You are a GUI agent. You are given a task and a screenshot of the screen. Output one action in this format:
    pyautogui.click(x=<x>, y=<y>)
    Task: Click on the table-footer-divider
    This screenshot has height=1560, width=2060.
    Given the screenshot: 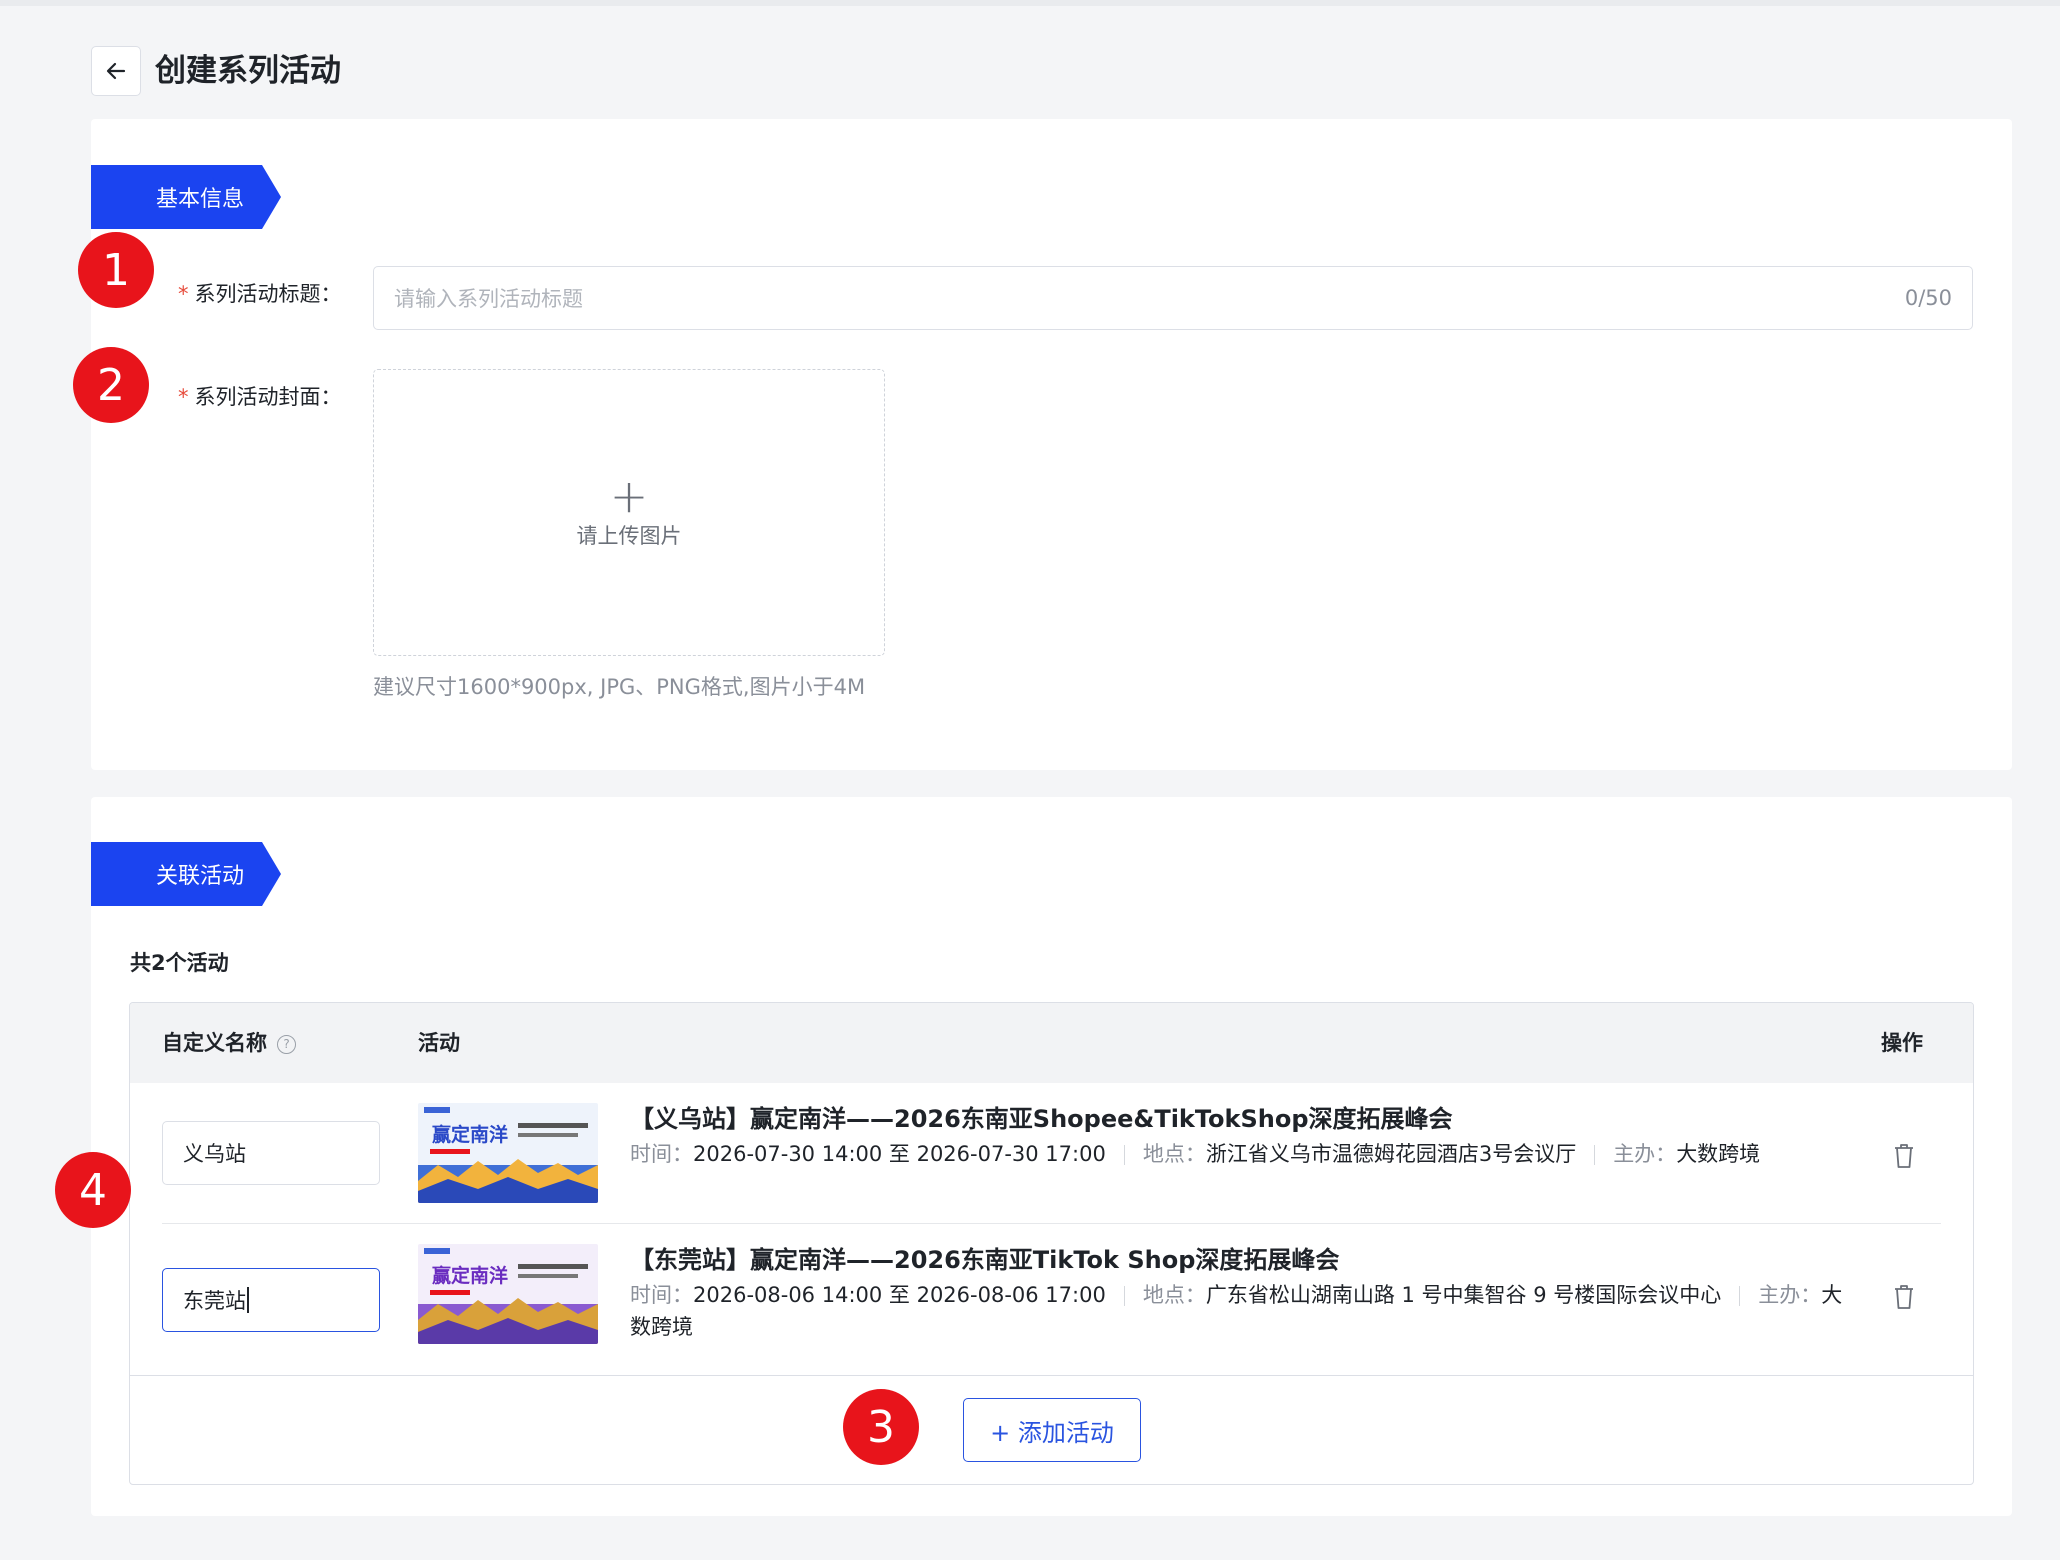 What is the action you would take?
    pyautogui.click(x=1051, y=1375)
    